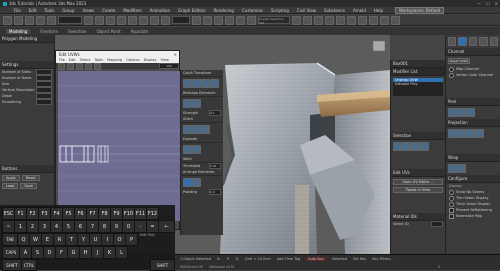 This screenshot has height=271, width=500. Describe the element at coordinates (133, 60) in the screenshot. I see `uv-menu-options: Options` at that location.